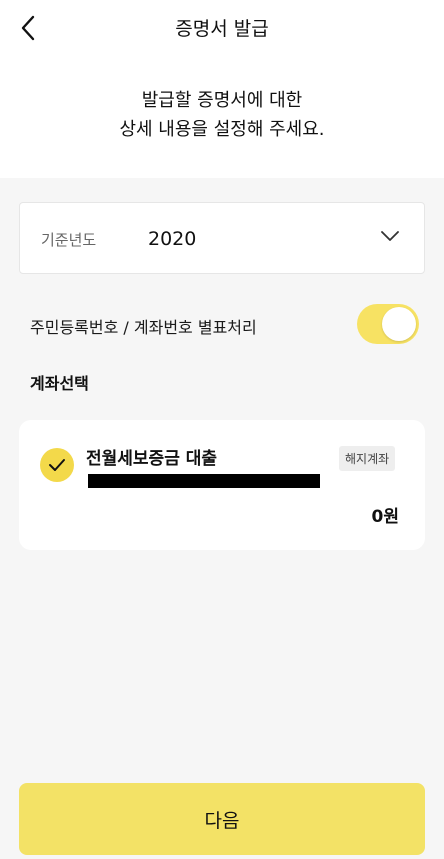 The image size is (444, 859). I want to click on mask-option-label: 주민등록번호 / 계좌번호 별표처리, so click(143, 327).